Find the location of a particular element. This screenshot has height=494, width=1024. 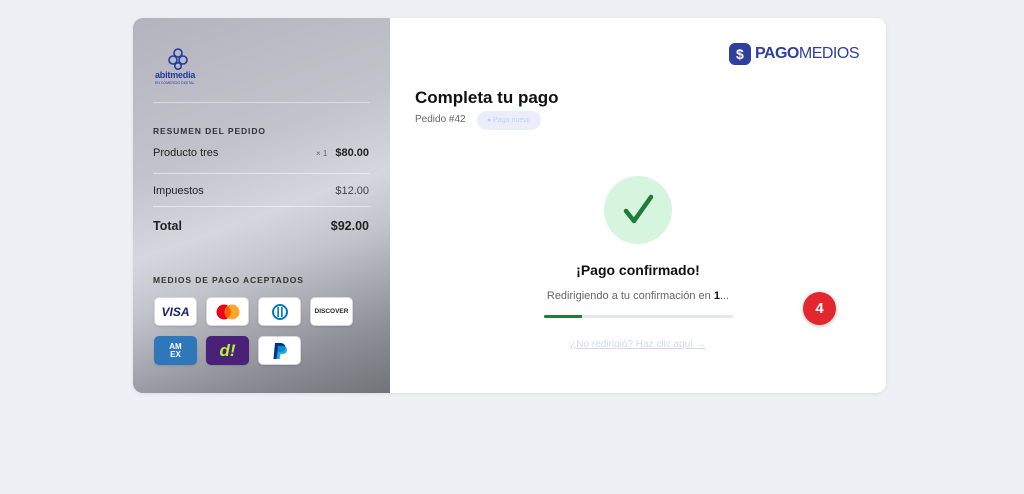

dlocal-label: d! is located at coordinates (227, 350).